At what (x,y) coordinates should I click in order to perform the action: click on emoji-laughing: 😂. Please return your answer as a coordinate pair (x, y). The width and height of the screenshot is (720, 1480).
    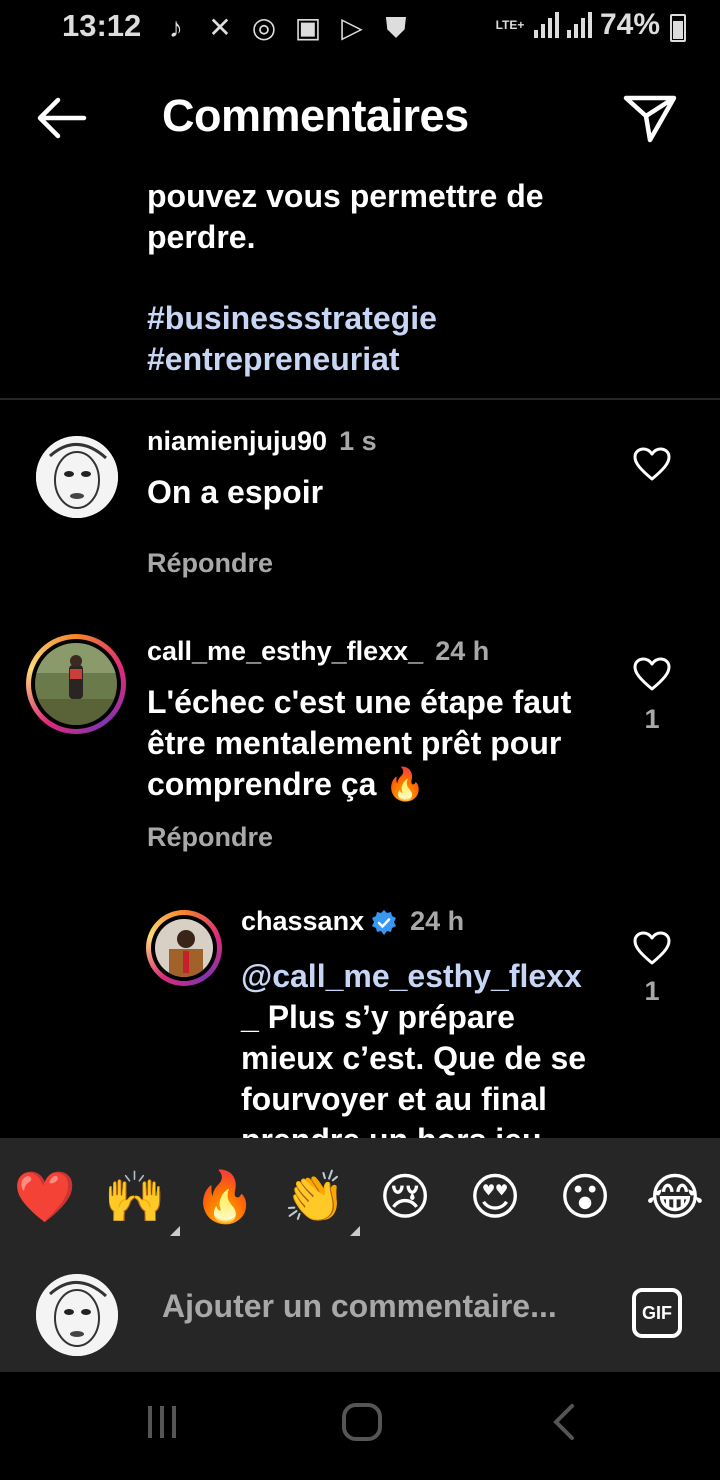
    Looking at the image, I should click on (675, 1197).